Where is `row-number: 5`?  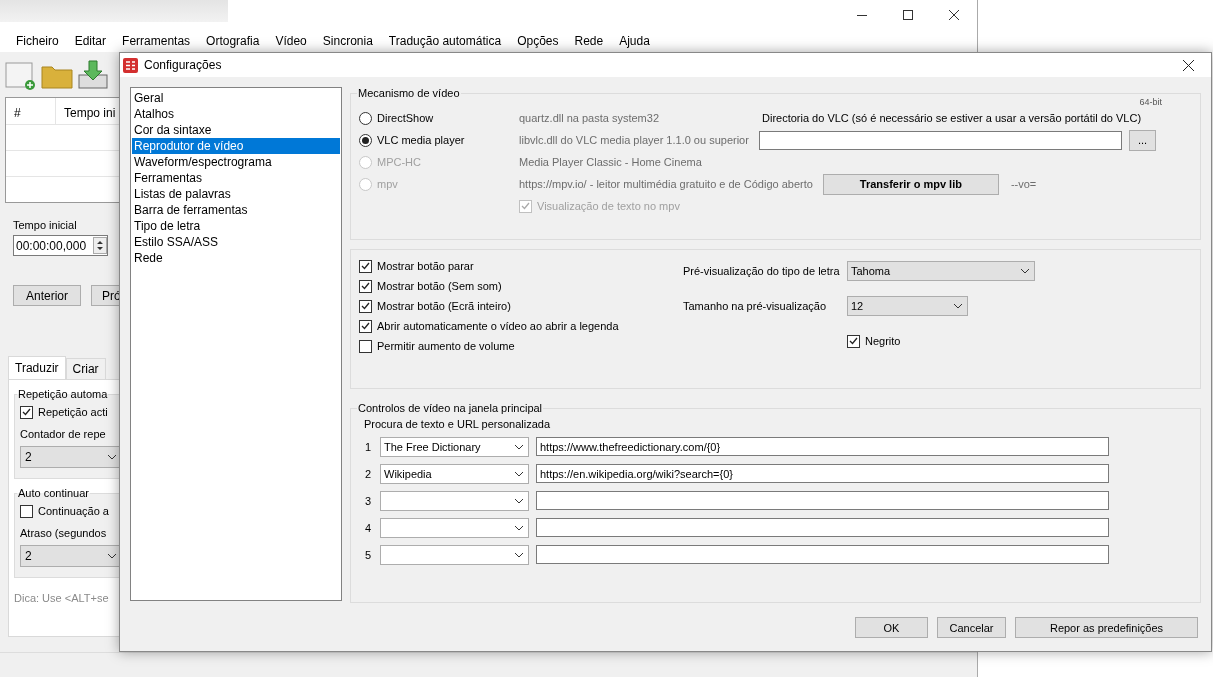 row-number: 5 is located at coordinates (369, 554).